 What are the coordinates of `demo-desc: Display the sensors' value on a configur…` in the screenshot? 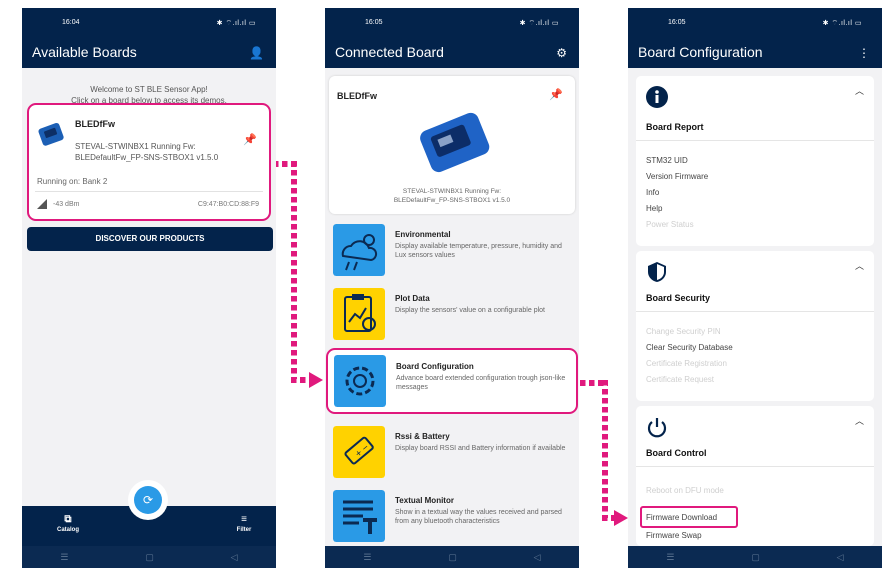 It's located at (470, 310).